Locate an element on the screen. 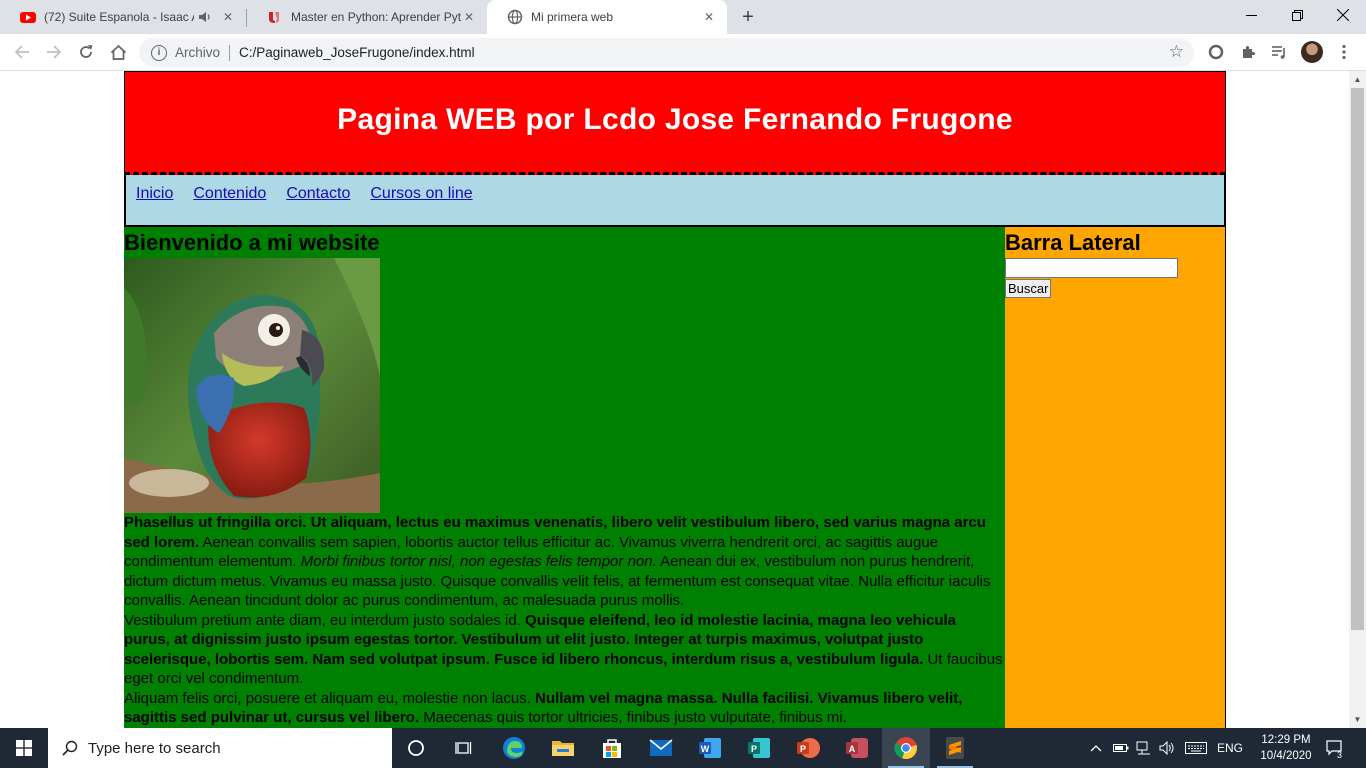 The width and height of the screenshot is (1366, 768). windows-logo-icon is located at coordinates (24, 748).